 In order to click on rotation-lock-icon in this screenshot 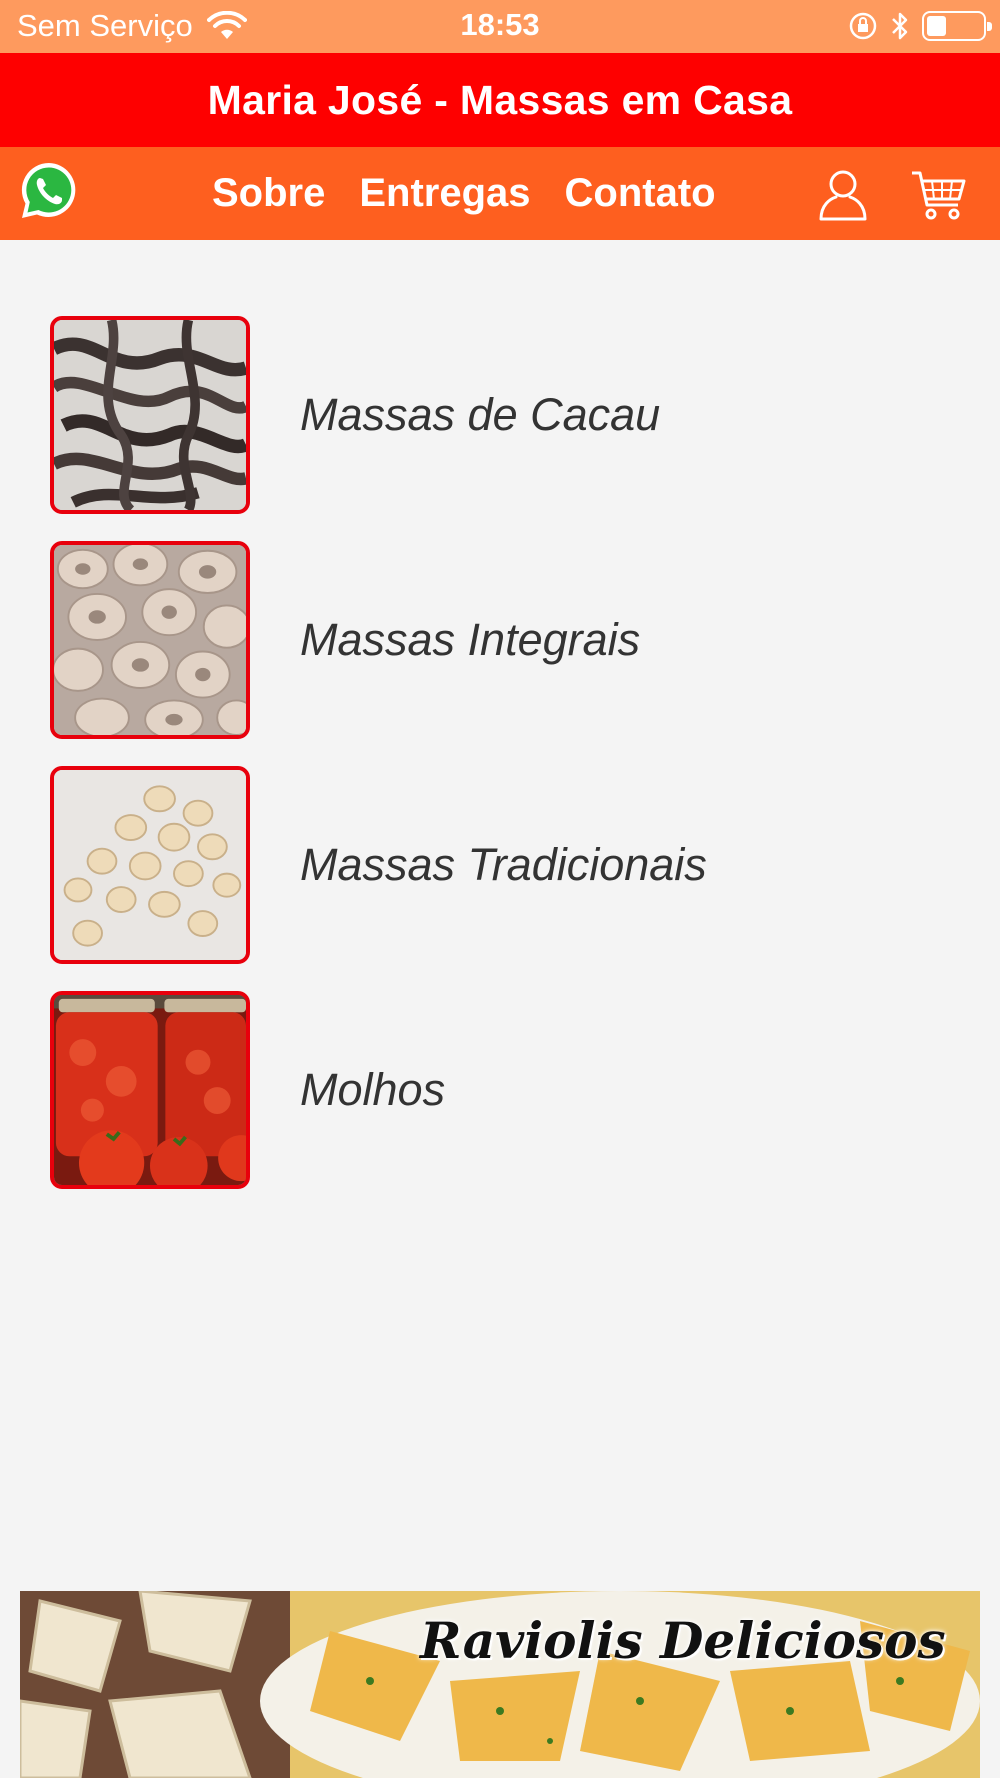, I will do `click(863, 26)`.